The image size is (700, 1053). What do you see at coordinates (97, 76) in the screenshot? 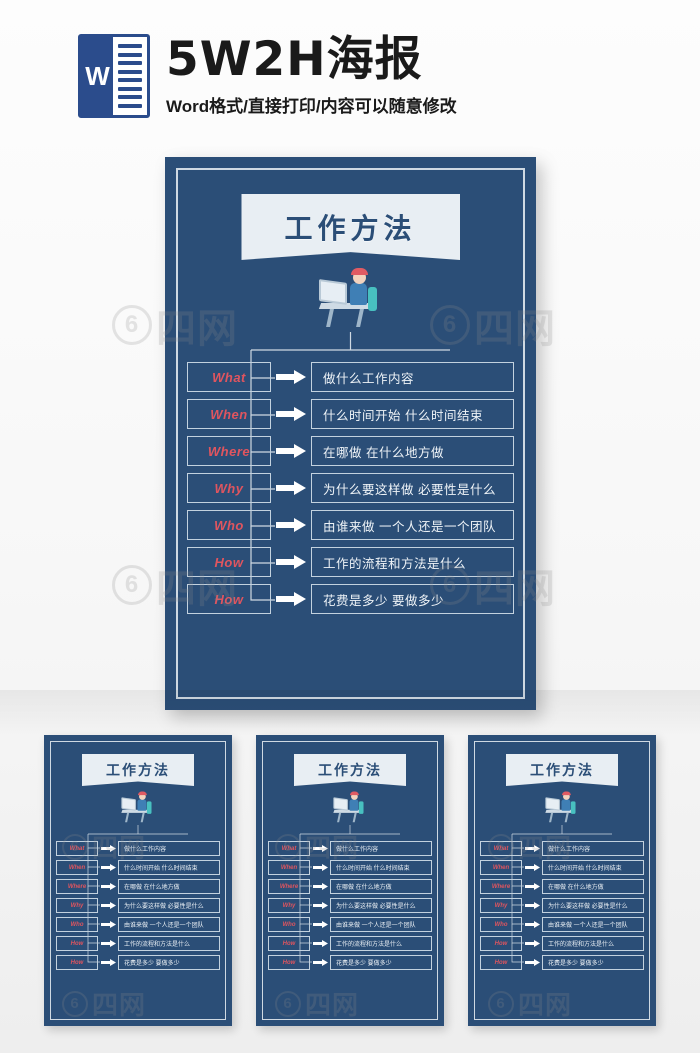
I see `word-logo-letter: W` at bounding box center [97, 76].